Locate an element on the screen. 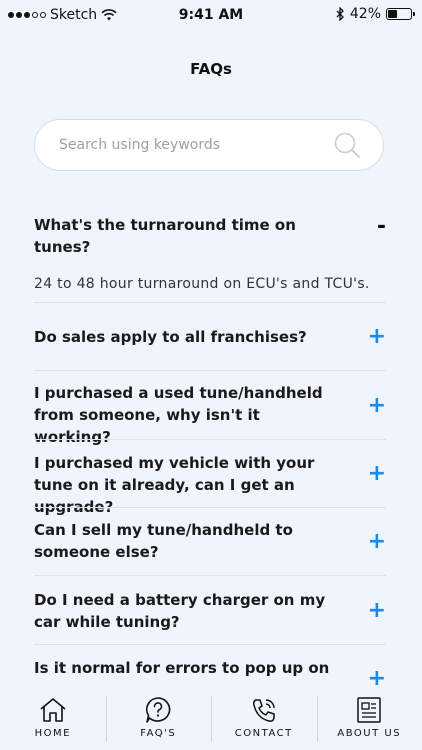 The width and height of the screenshot is (422, 750). home-icon is located at coordinates (53, 710).